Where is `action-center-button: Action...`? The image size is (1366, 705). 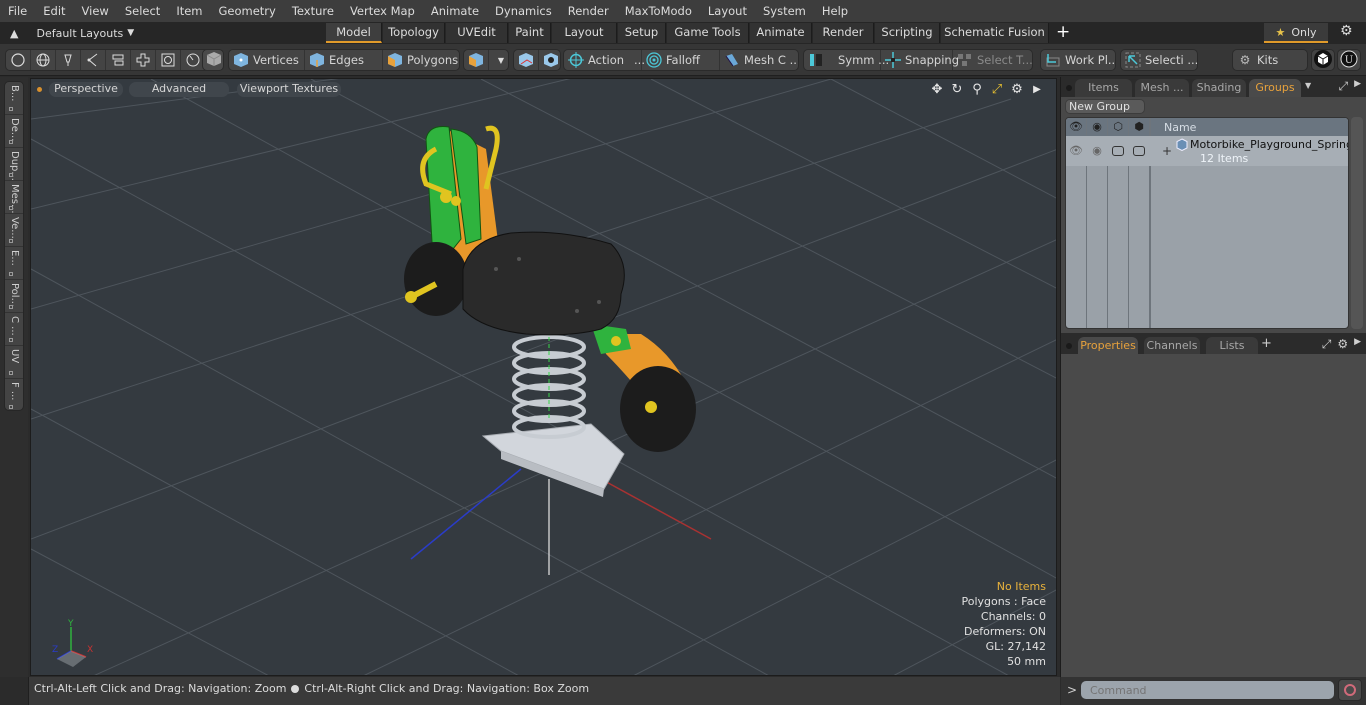 action-center-button: Action... is located at coordinates (604, 60).